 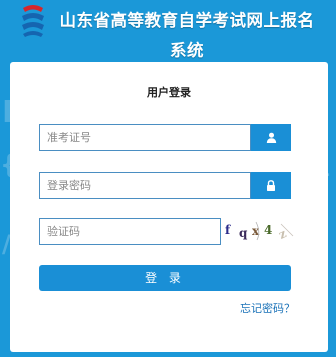 I want to click on captcha-input: 验证码, so click(x=130, y=231).